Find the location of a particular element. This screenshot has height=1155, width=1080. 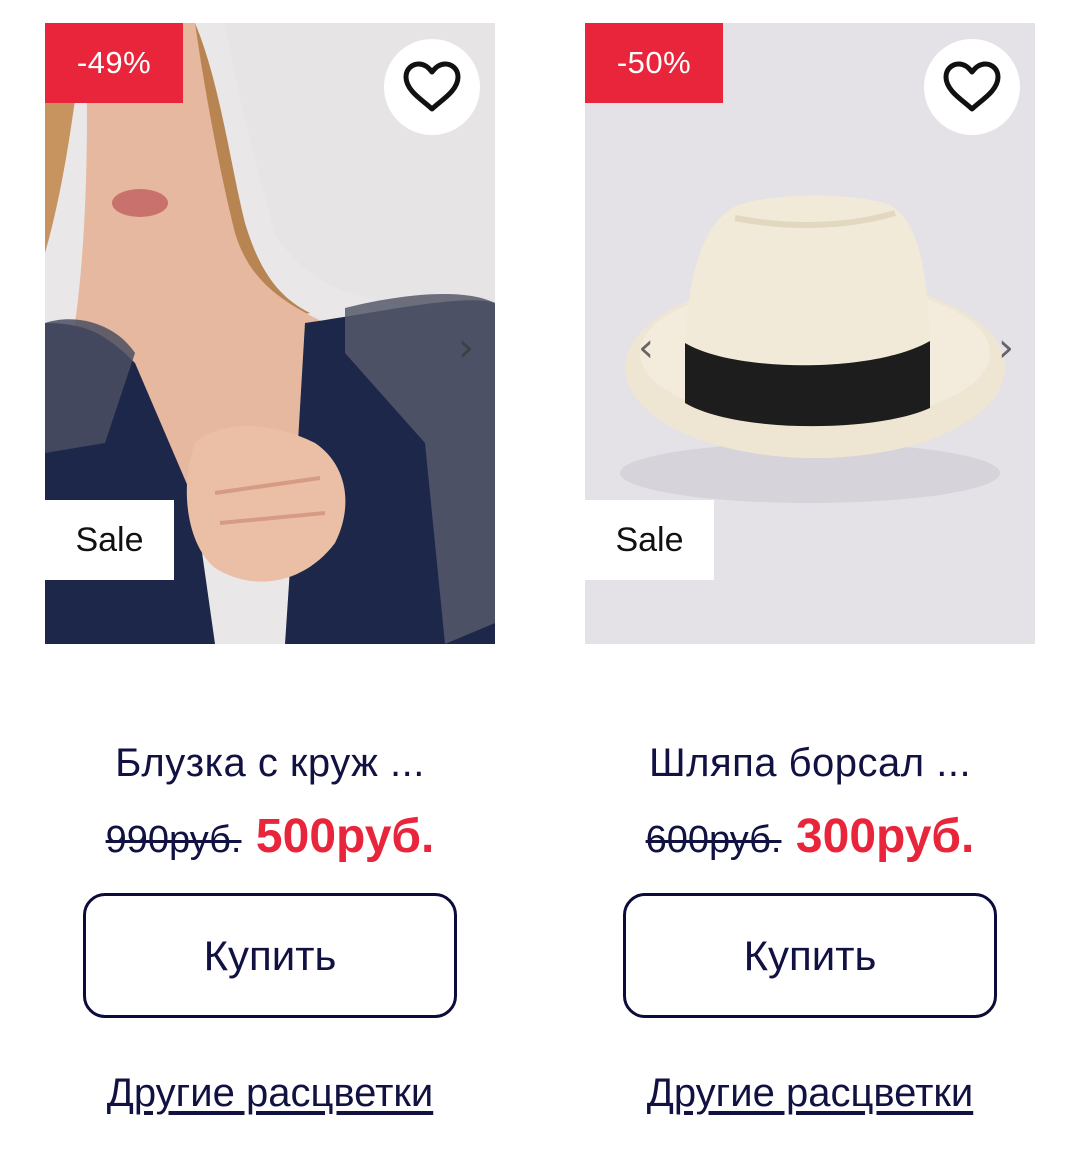

sale-price: 500руб. is located at coordinates (345, 836).